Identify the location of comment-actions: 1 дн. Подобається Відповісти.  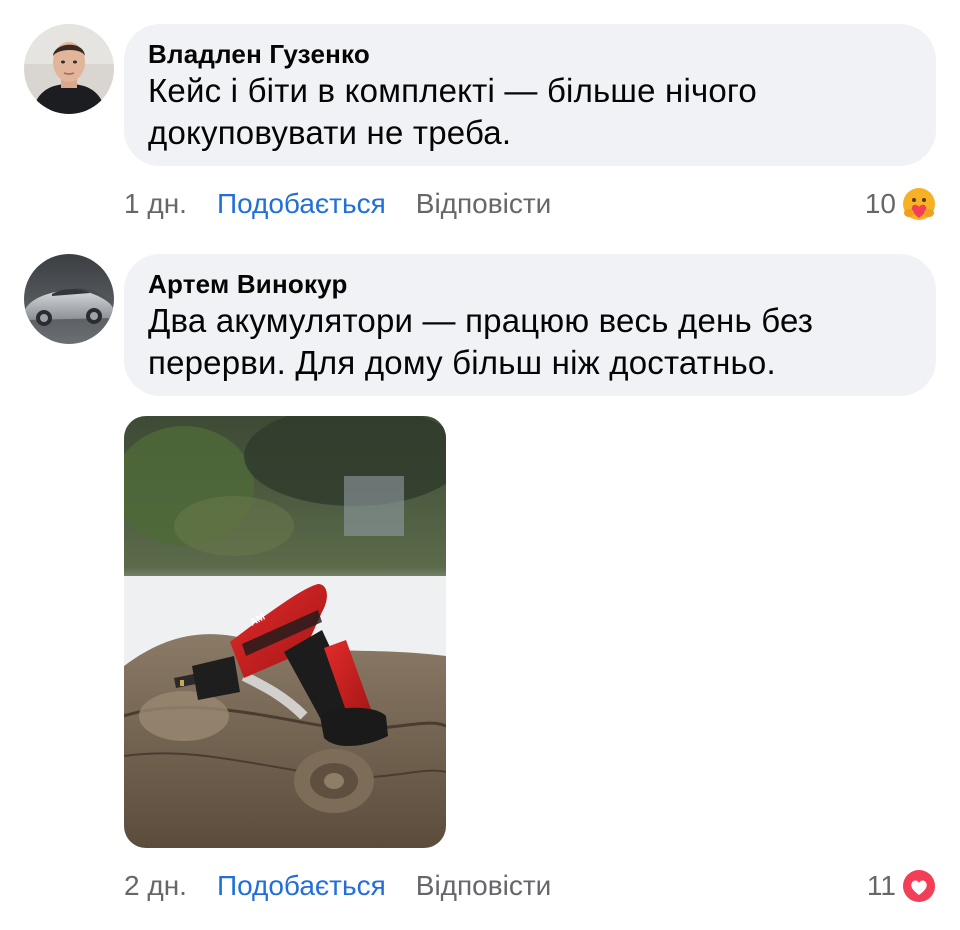
(337, 204).